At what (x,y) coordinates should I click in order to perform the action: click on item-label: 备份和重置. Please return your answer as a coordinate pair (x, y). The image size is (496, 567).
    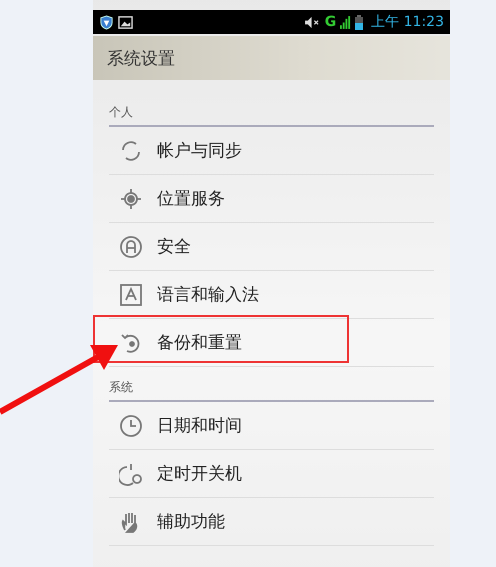
    Looking at the image, I should click on (199, 343).